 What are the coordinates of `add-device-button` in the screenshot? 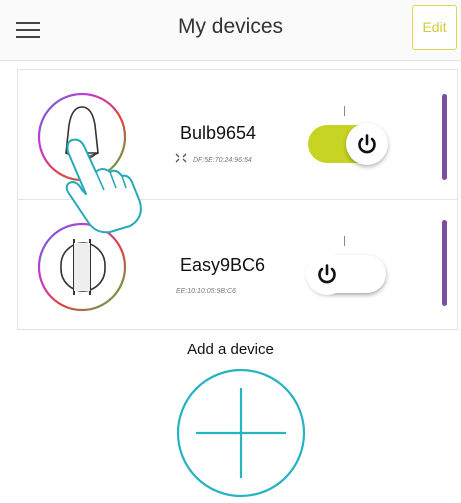 It's located at (241, 433).